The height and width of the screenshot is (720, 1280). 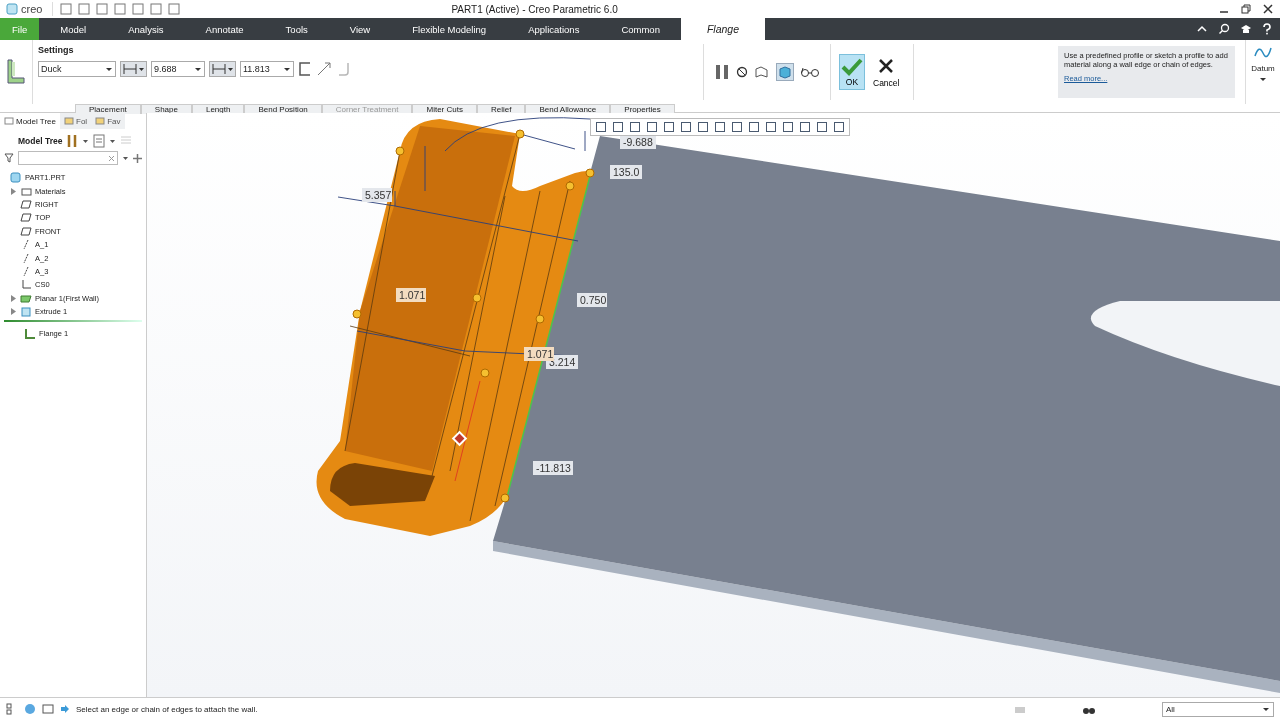 I want to click on cancel-button: Cancel, so click(x=886, y=72).